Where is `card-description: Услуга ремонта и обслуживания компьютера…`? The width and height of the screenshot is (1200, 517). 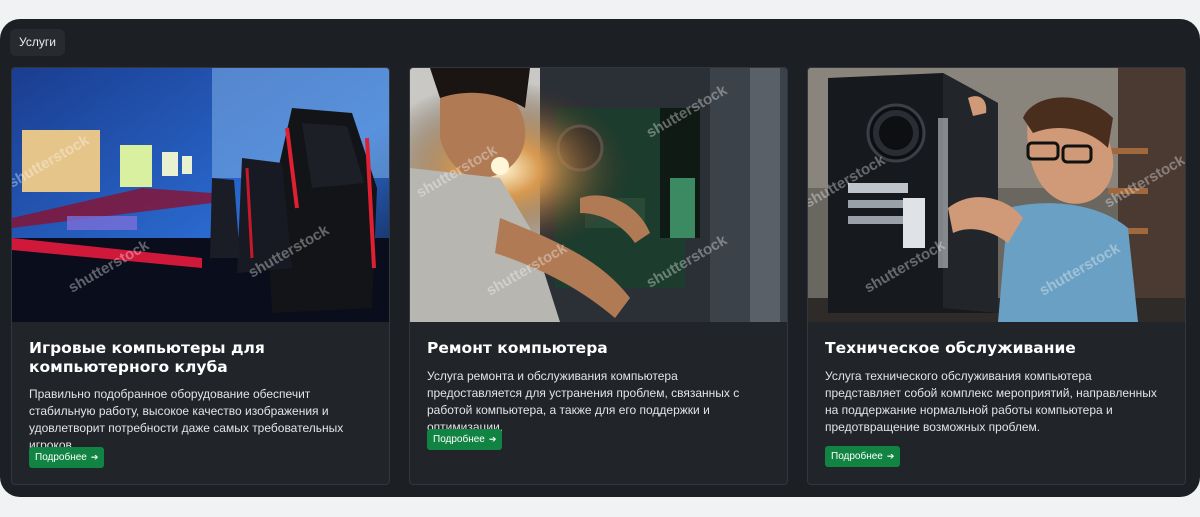
card-description: Услуга ремонта и обслуживания компьютера… is located at coordinates (583, 401).